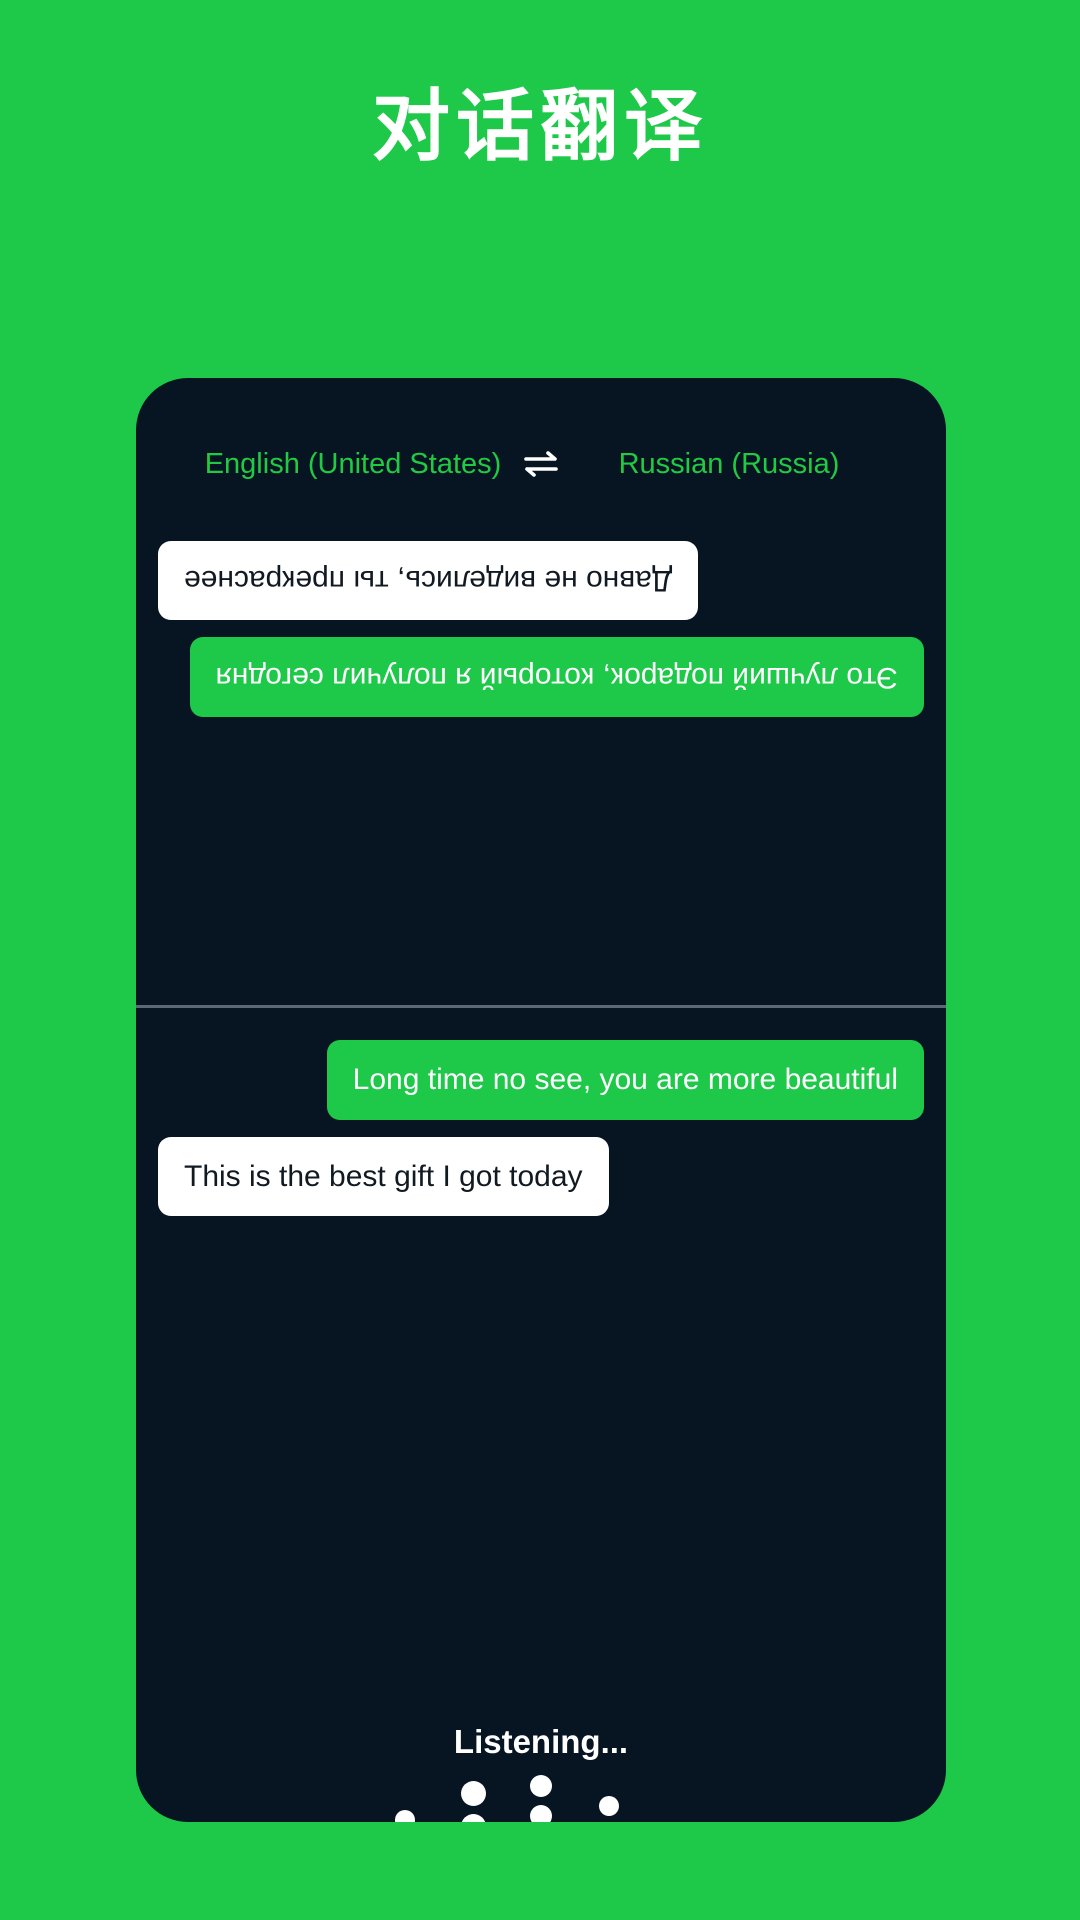  I want to click on message-bubble: Давно не виделись, ты прекраснее, so click(428, 581).